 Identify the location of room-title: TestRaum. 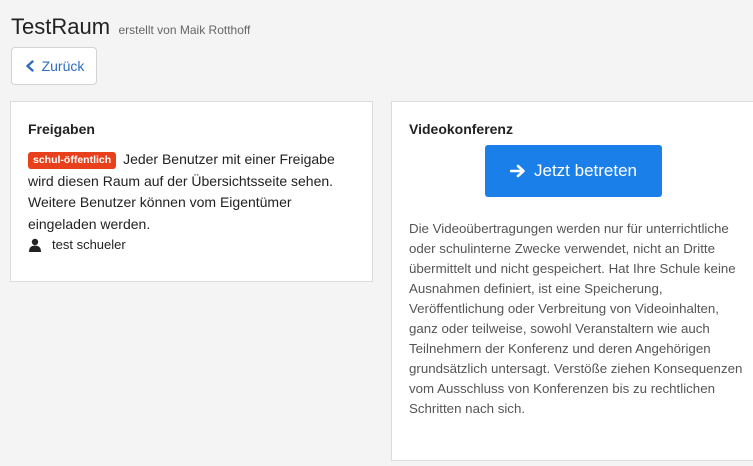
(61, 26).